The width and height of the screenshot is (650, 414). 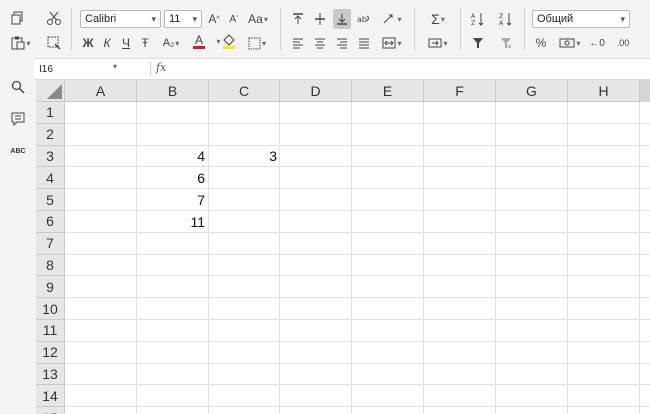 What do you see at coordinates (50, 410) in the screenshot?
I see `row-header-15: 15` at bounding box center [50, 410].